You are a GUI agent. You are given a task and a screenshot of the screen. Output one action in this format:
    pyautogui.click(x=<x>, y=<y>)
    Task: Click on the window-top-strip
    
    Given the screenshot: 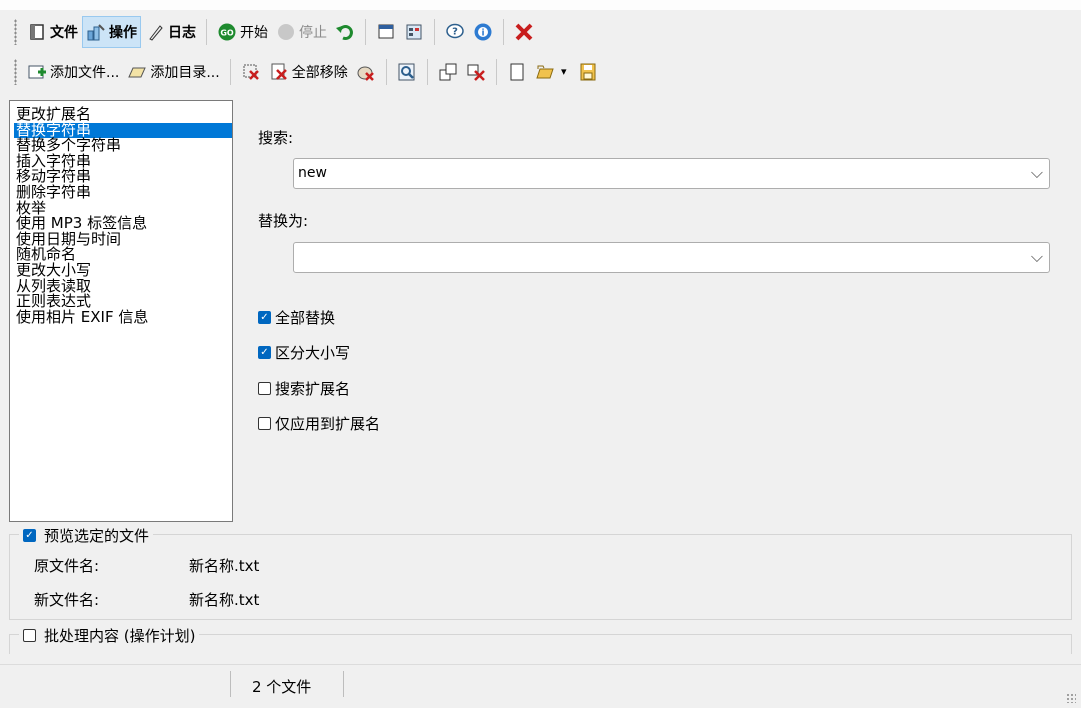 What is the action you would take?
    pyautogui.click(x=540, y=5)
    